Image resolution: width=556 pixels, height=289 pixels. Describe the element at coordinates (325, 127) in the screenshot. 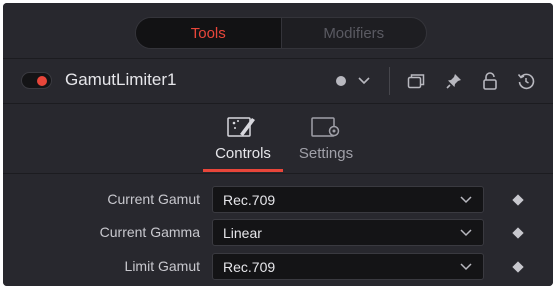

I see `settings-icon` at that location.